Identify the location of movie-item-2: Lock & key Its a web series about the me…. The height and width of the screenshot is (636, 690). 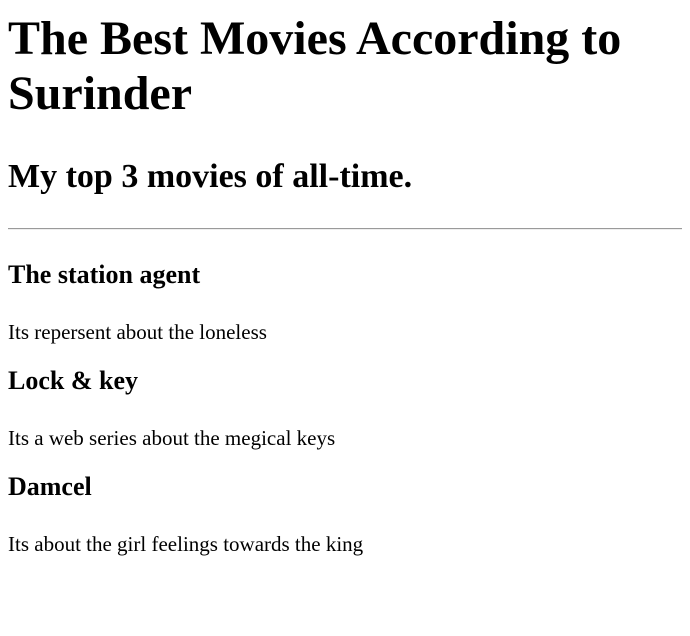
(345, 408).